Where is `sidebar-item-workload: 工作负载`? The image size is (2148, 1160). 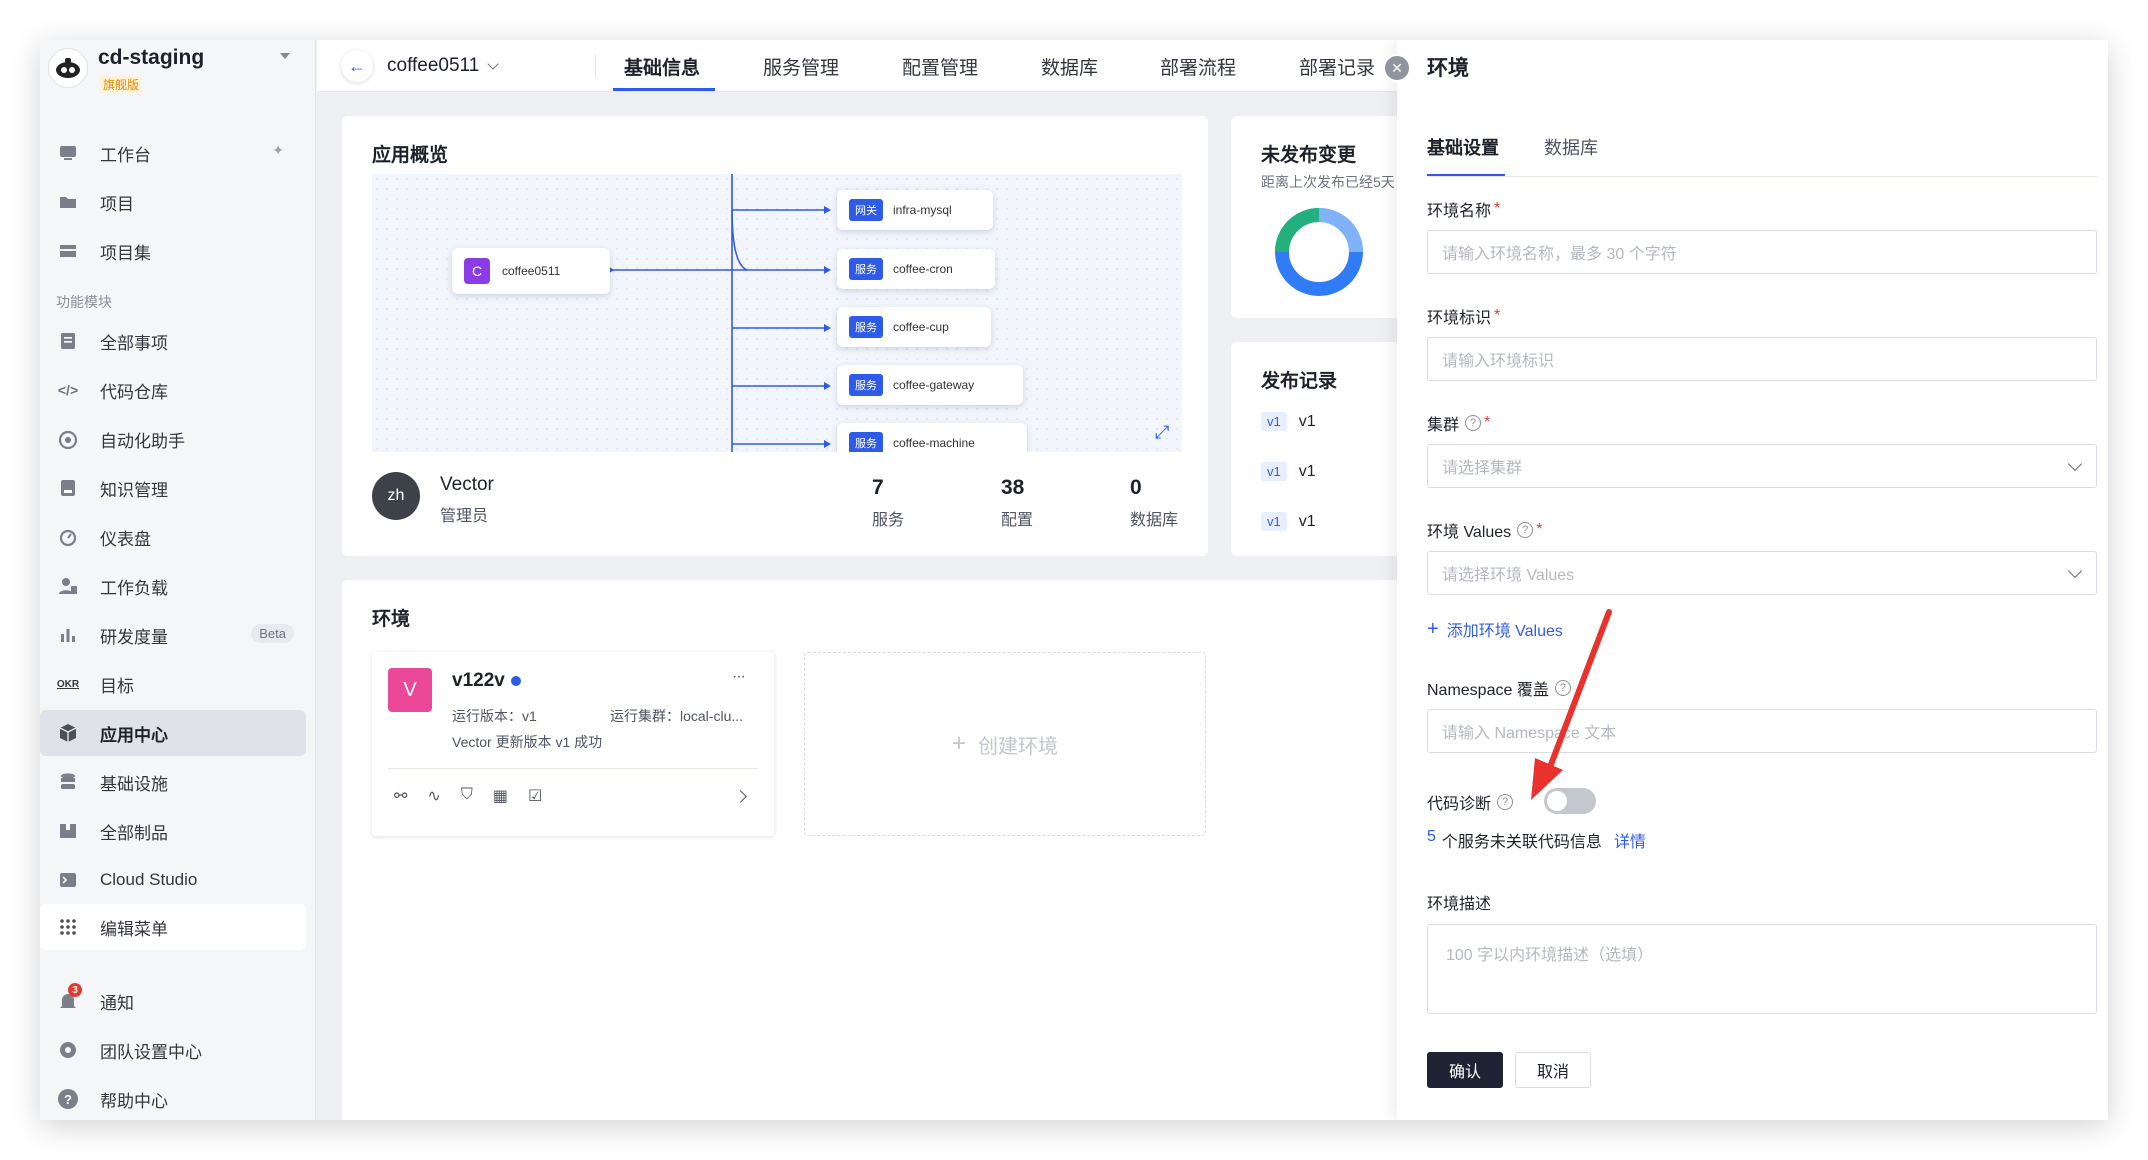 sidebar-item-workload: 工作负载 is located at coordinates (173, 586).